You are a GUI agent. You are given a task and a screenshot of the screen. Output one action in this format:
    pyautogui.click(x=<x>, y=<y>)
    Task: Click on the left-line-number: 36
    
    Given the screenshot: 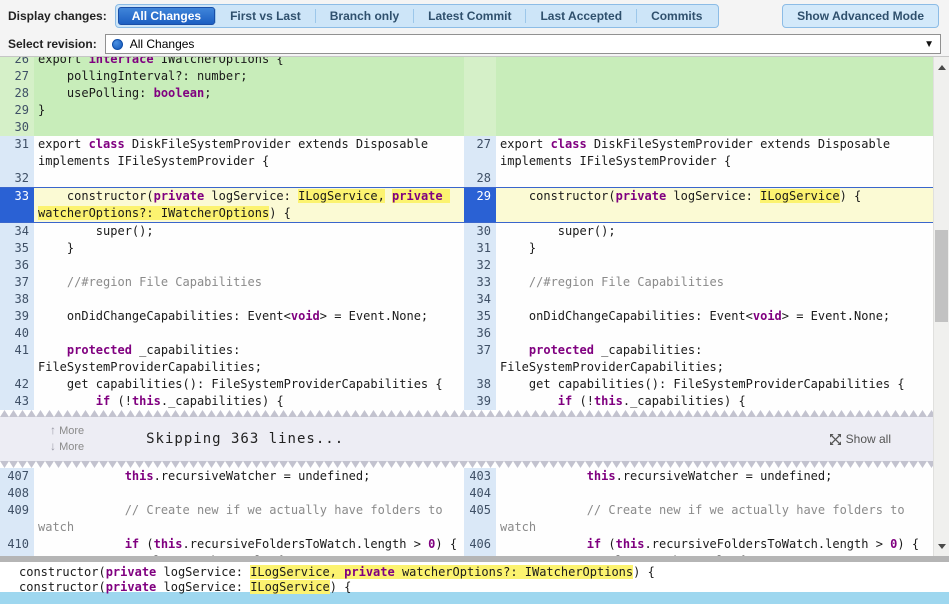 What is the action you would take?
    pyautogui.click(x=17, y=265)
    